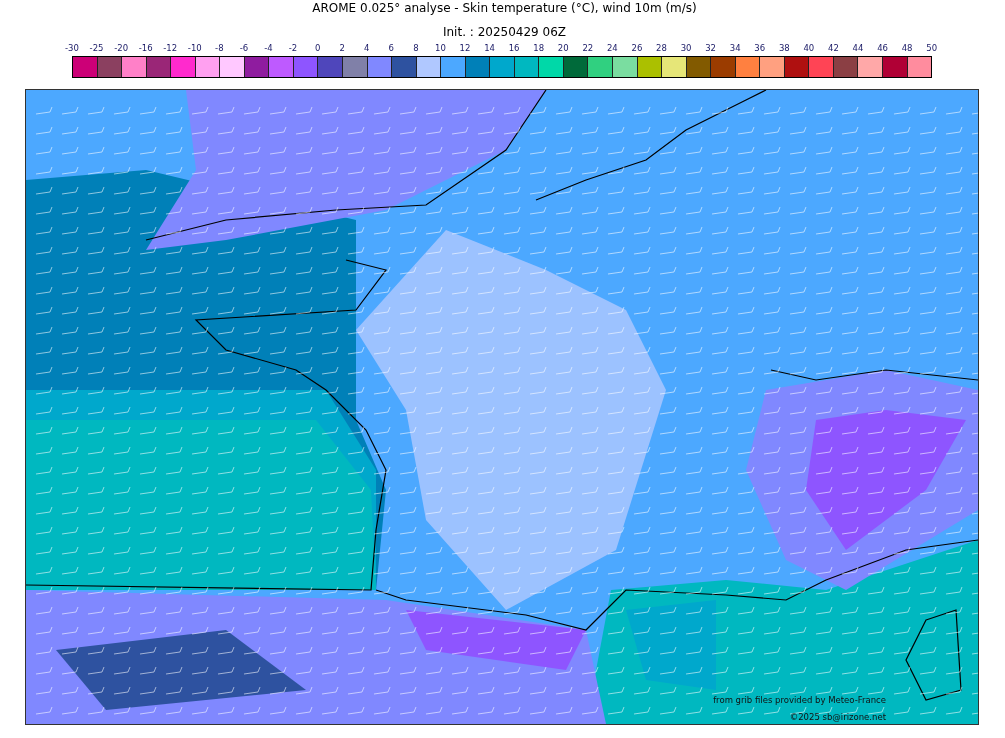  I want to click on colorbar-tick-label: -4, so click(268, 48).